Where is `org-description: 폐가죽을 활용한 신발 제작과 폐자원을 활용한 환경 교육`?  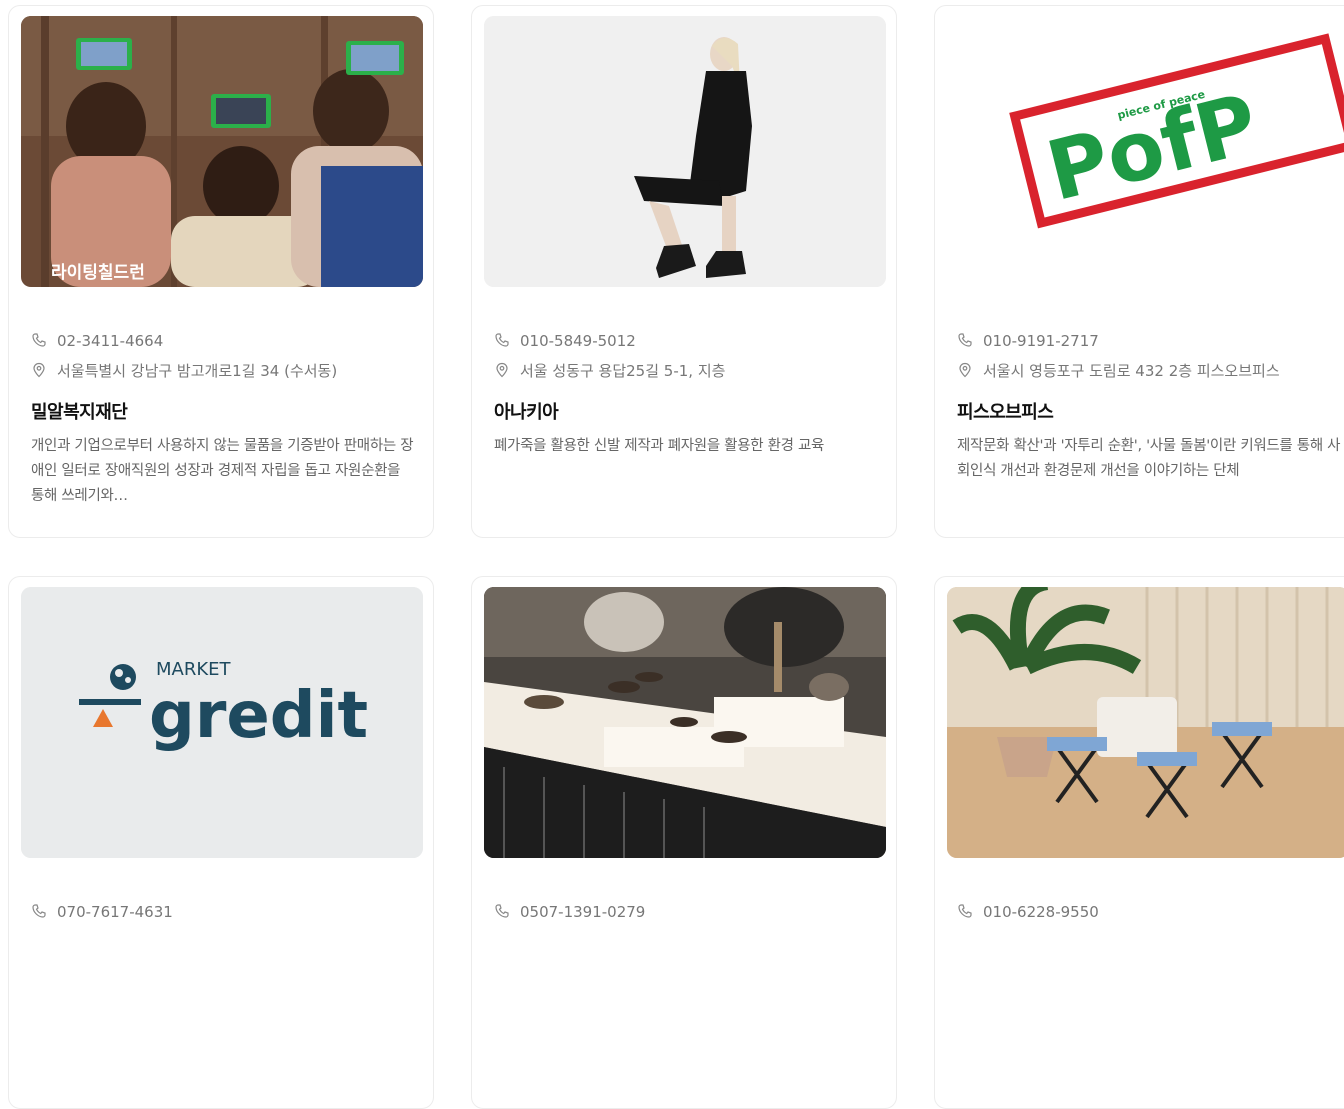
org-description: 폐가죽을 활용한 신발 제작과 폐자원을 활용한 환경 교육 is located at coordinates (659, 446).